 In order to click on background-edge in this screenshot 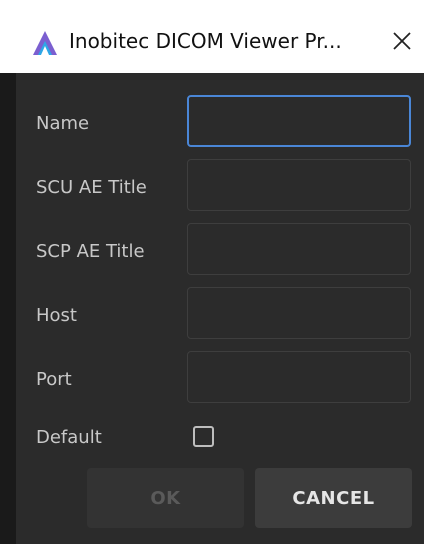, I will do `click(8, 308)`.